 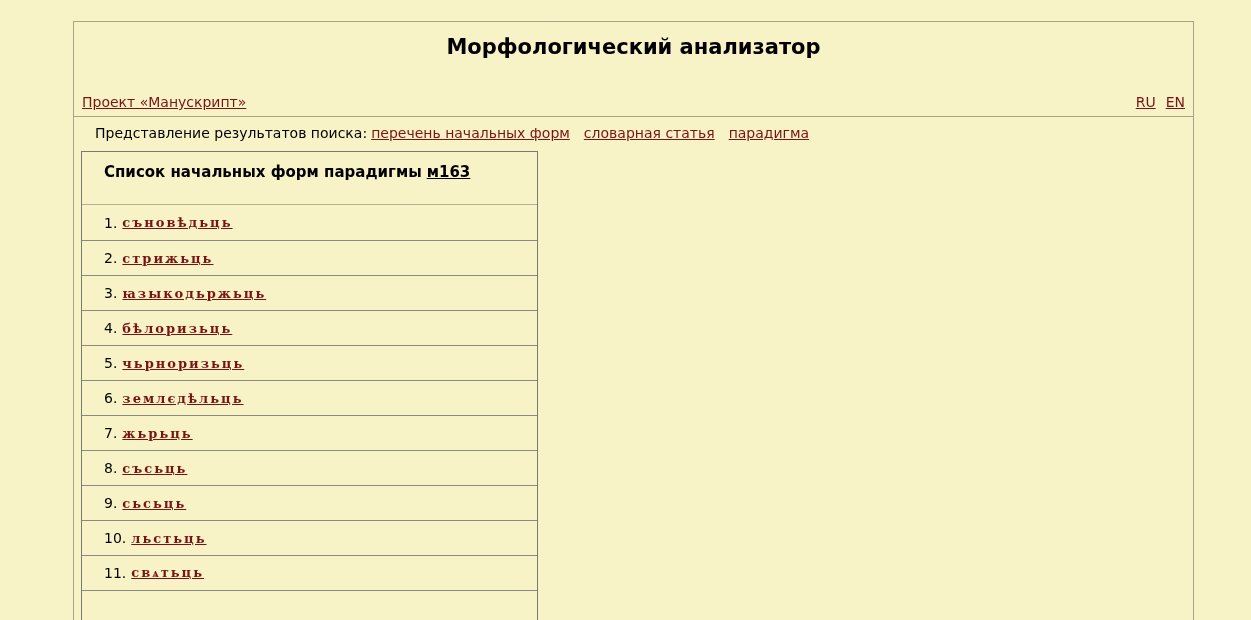 What do you see at coordinates (1175, 102) in the screenshot?
I see `language-link: EN` at bounding box center [1175, 102].